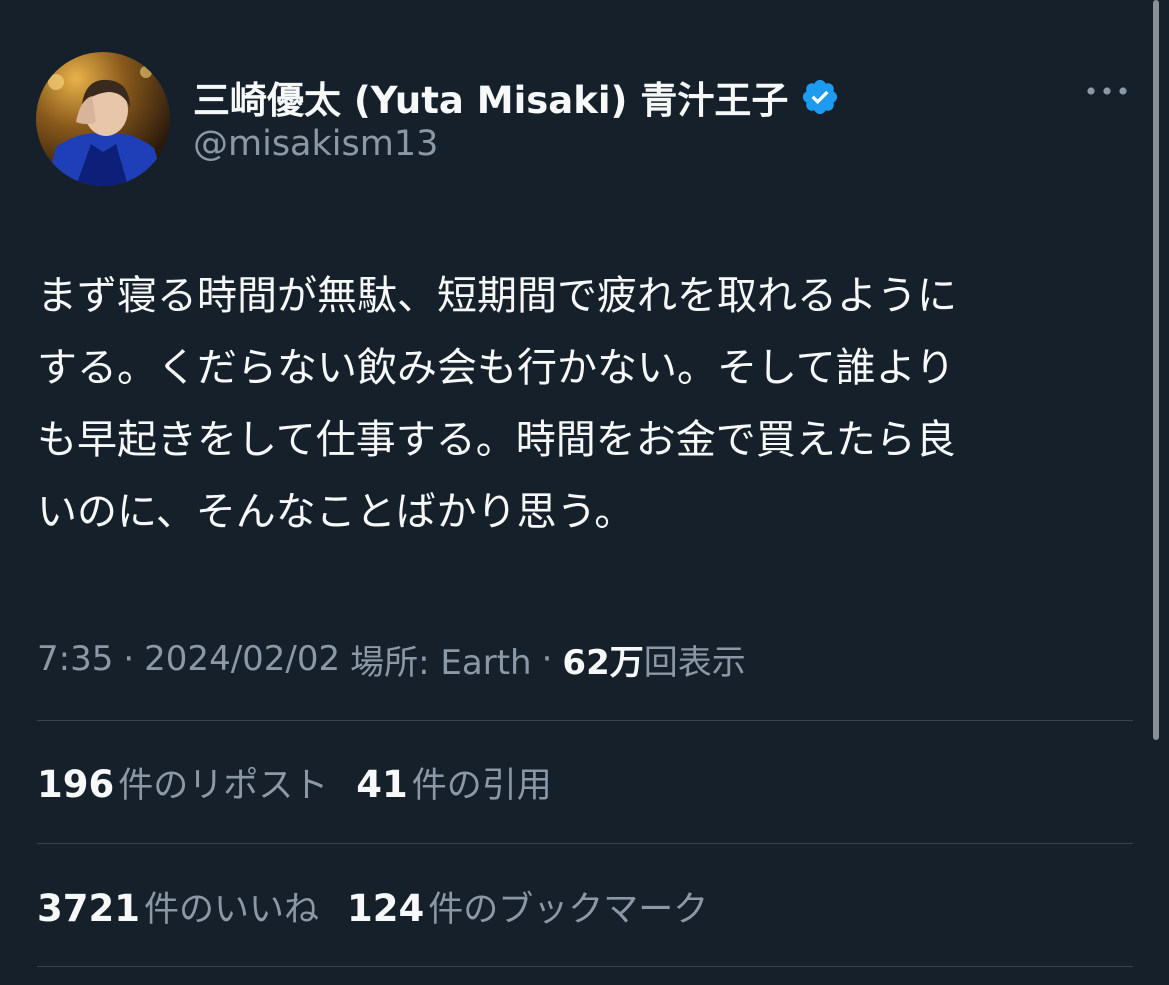 This screenshot has width=1169, height=985. Describe the element at coordinates (223, 785) in the screenshot. I see `reposts-label: 件のリポスト` at that location.